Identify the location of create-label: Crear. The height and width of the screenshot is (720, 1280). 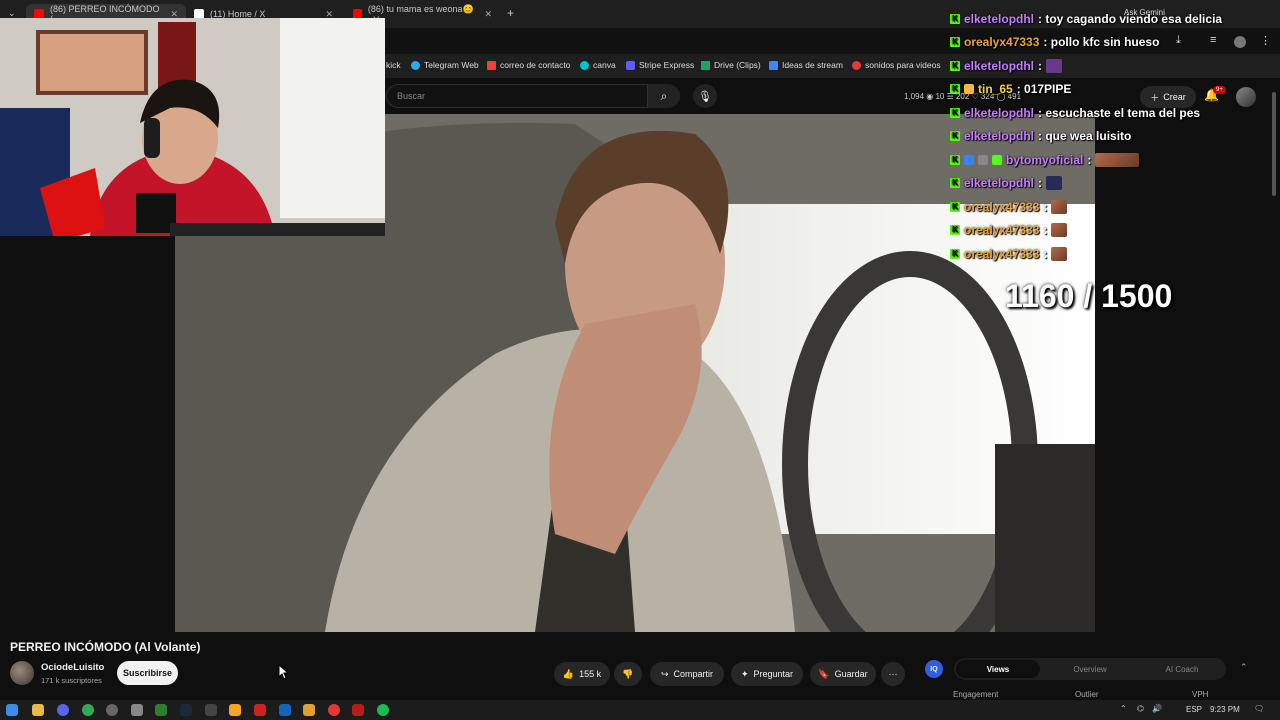
(1174, 97).